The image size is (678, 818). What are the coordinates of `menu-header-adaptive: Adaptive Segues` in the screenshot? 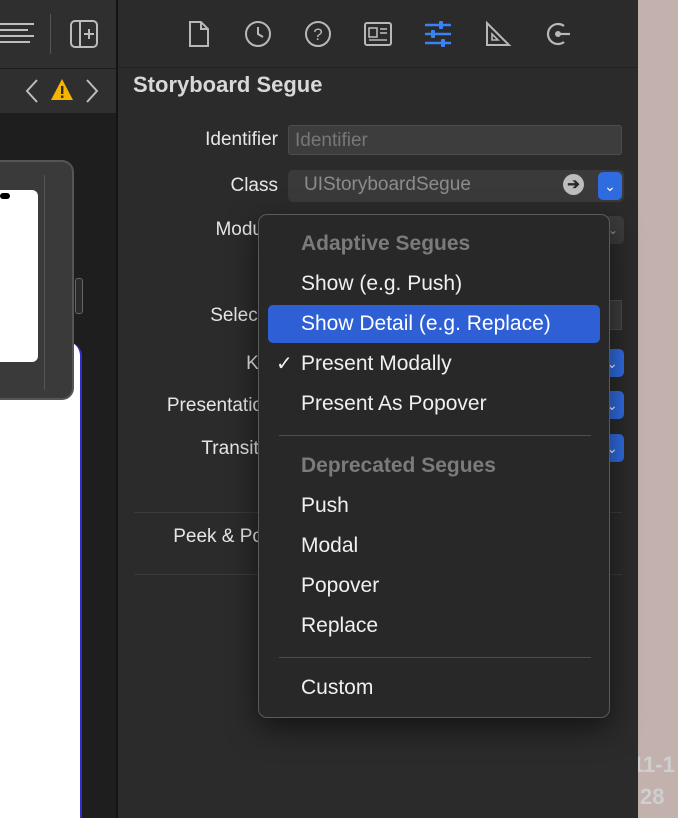 It's located at (386, 243).